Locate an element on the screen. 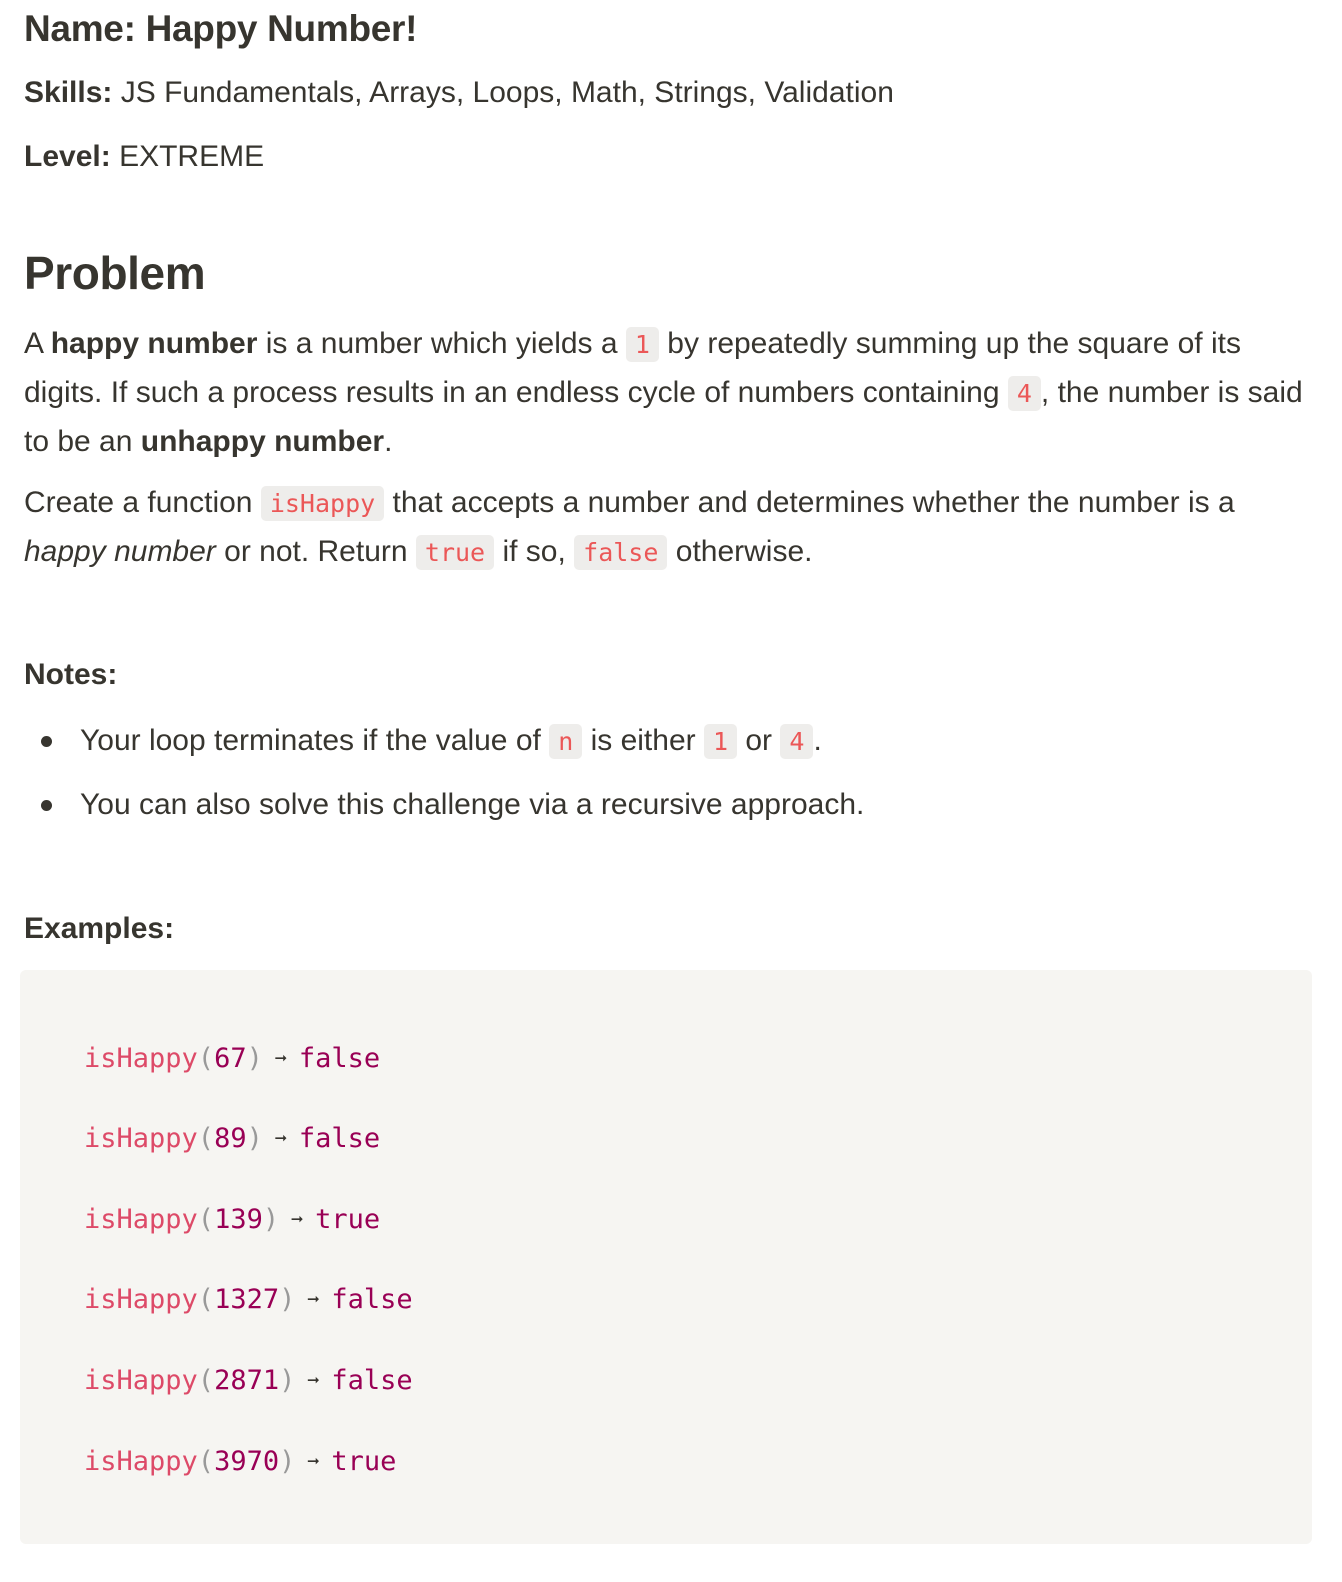  code-line: isHappy(1327) ➞ false is located at coordinates (248, 1299).